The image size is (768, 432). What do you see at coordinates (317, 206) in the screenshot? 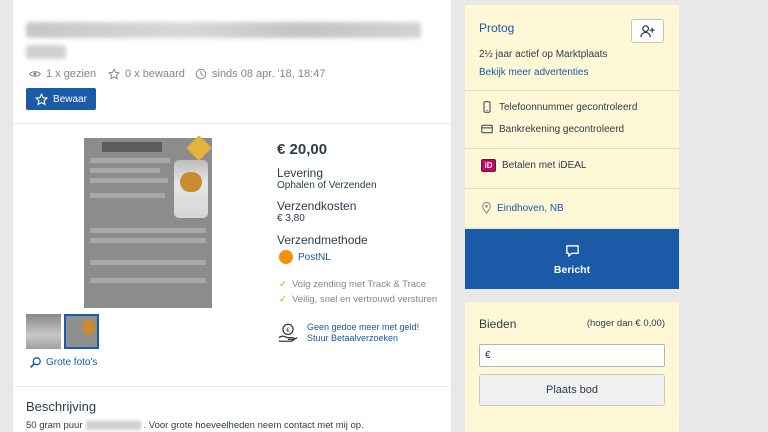
I see `verzendkosten-label: Verzendkosten` at bounding box center [317, 206].